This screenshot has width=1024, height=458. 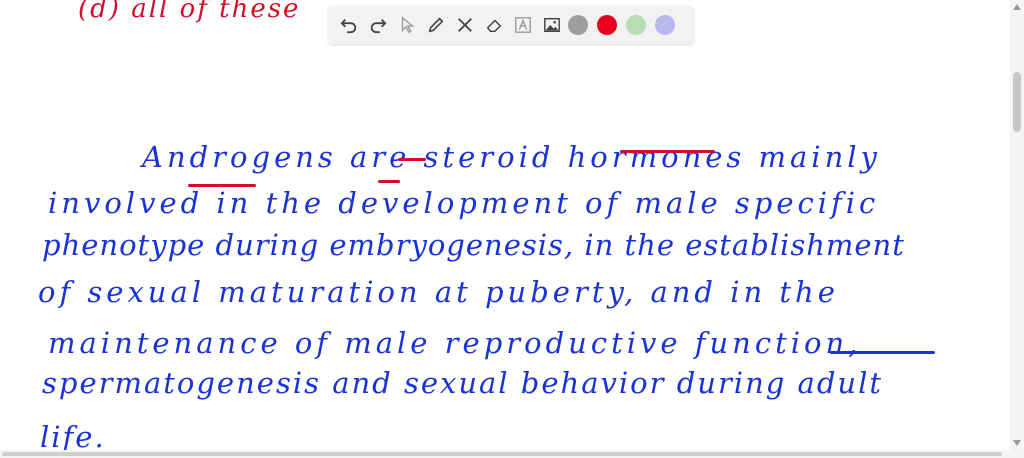 What do you see at coordinates (407, 25) in the screenshot?
I see `select-icon` at bounding box center [407, 25].